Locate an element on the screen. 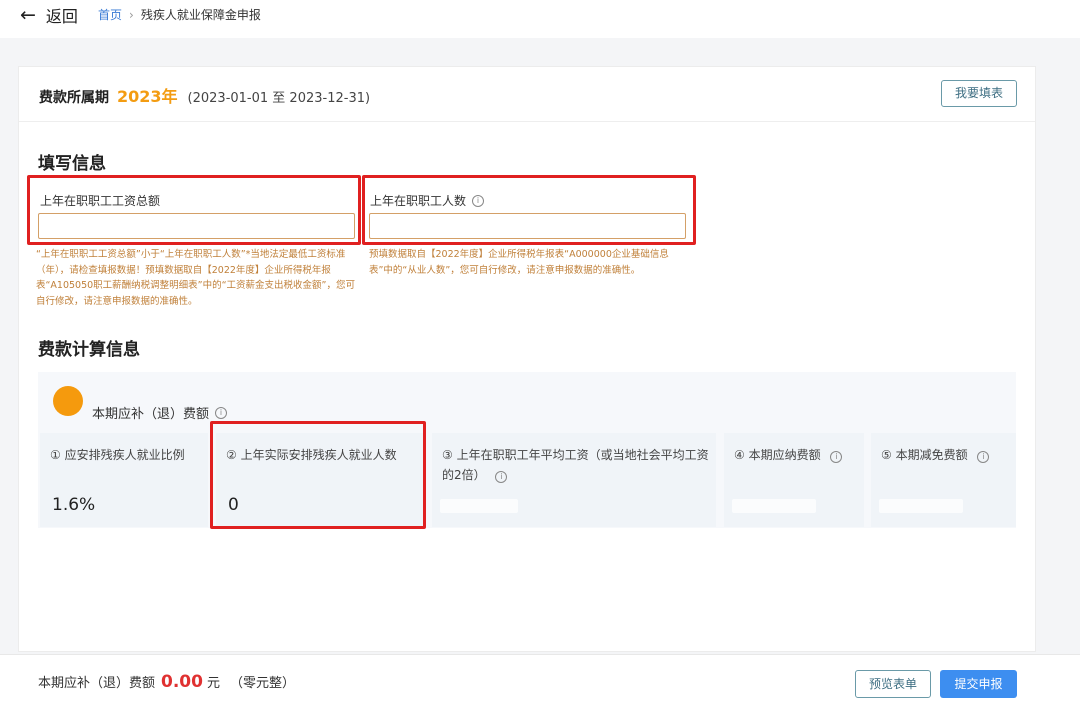 This screenshot has width=1080, height=713. wage-total-label: 上年在职职工工资总额 is located at coordinates (100, 200).